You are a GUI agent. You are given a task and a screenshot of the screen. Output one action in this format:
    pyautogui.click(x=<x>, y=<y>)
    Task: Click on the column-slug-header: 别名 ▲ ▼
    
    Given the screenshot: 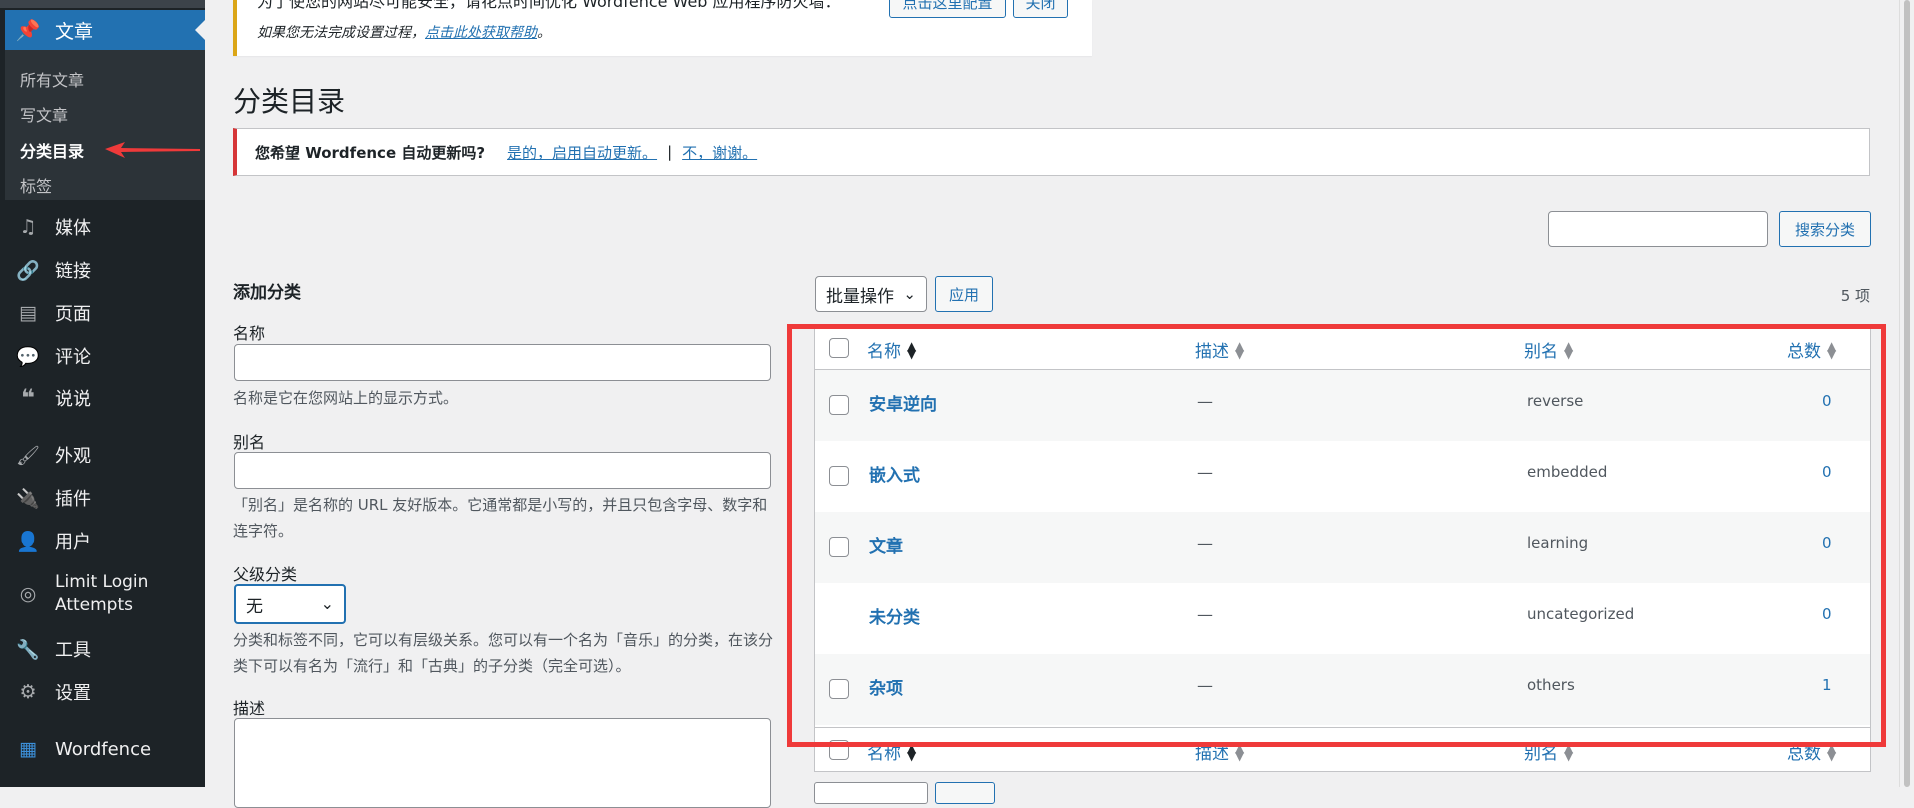 What is the action you would take?
    pyautogui.click(x=1548, y=350)
    